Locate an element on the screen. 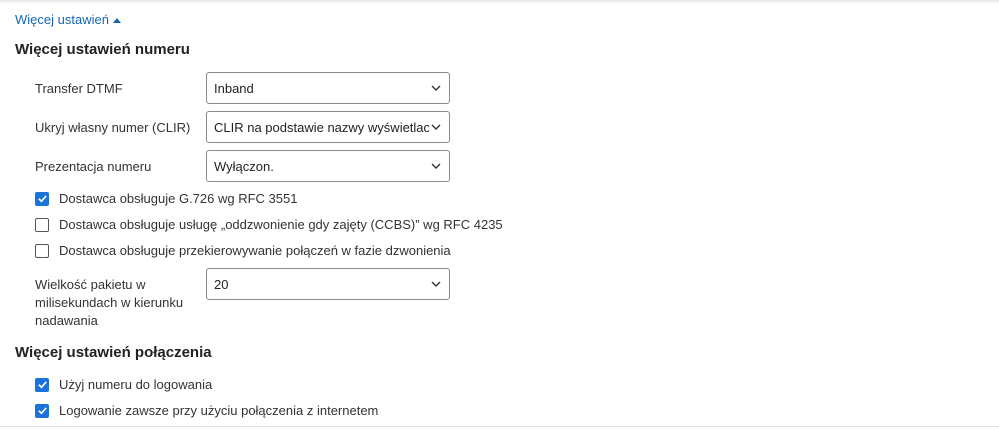 This screenshot has width=999, height=429. packet-size-label-line: Wielkość pakietu w is located at coordinates (90, 284).